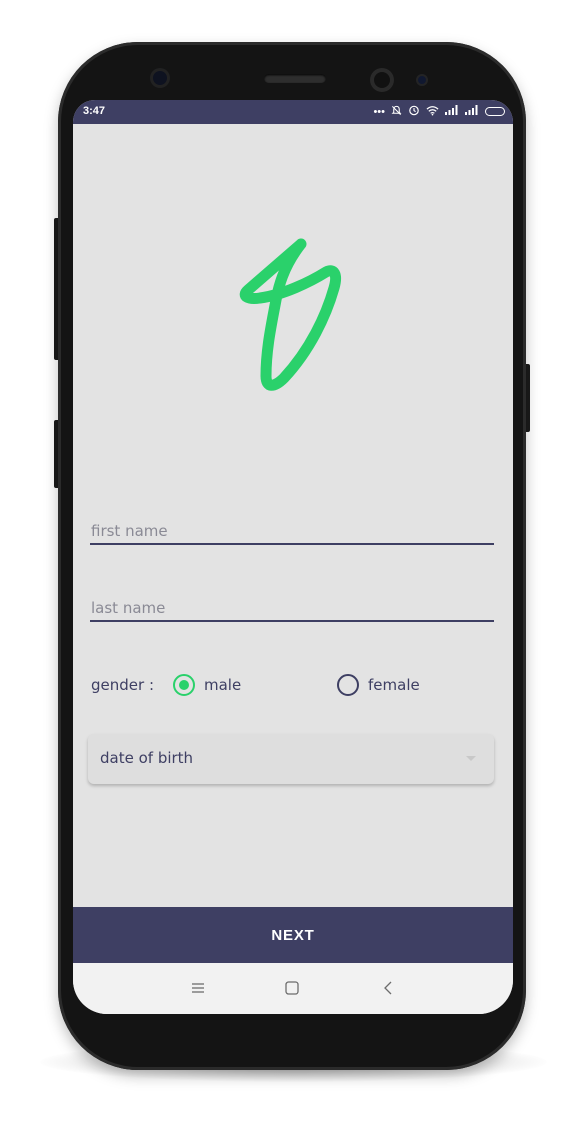 Image resolution: width=587 pixels, height=1132 pixels. What do you see at coordinates (198, 988) in the screenshot?
I see `menu-icon` at bounding box center [198, 988].